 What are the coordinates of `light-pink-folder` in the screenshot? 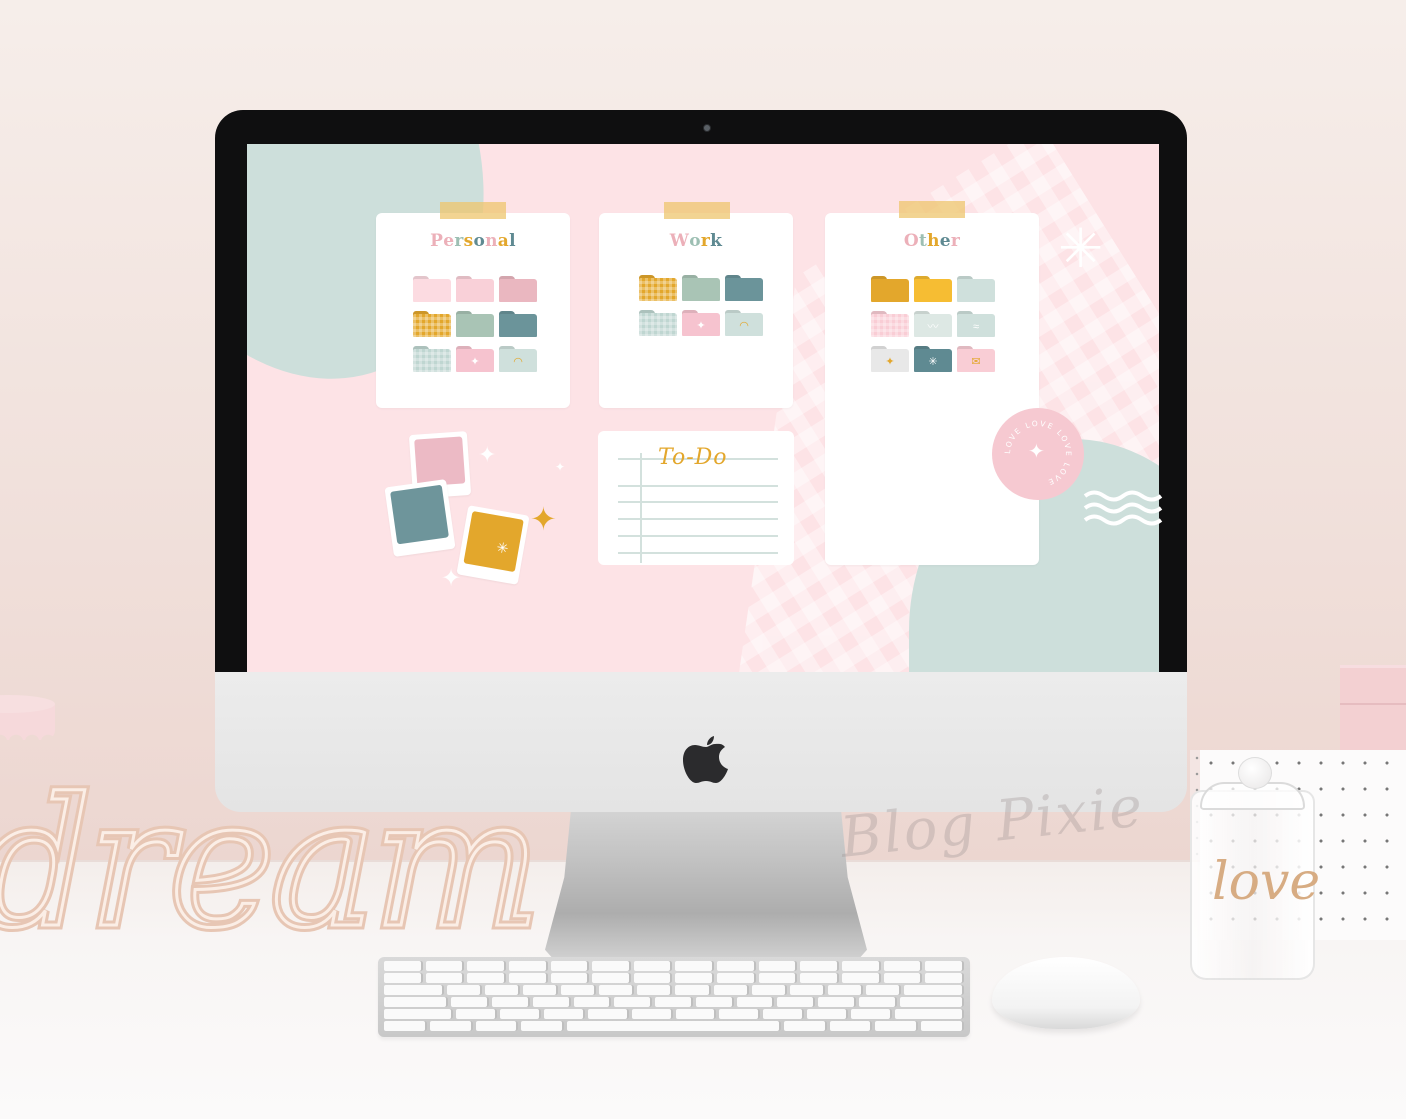 It's located at (432, 289).